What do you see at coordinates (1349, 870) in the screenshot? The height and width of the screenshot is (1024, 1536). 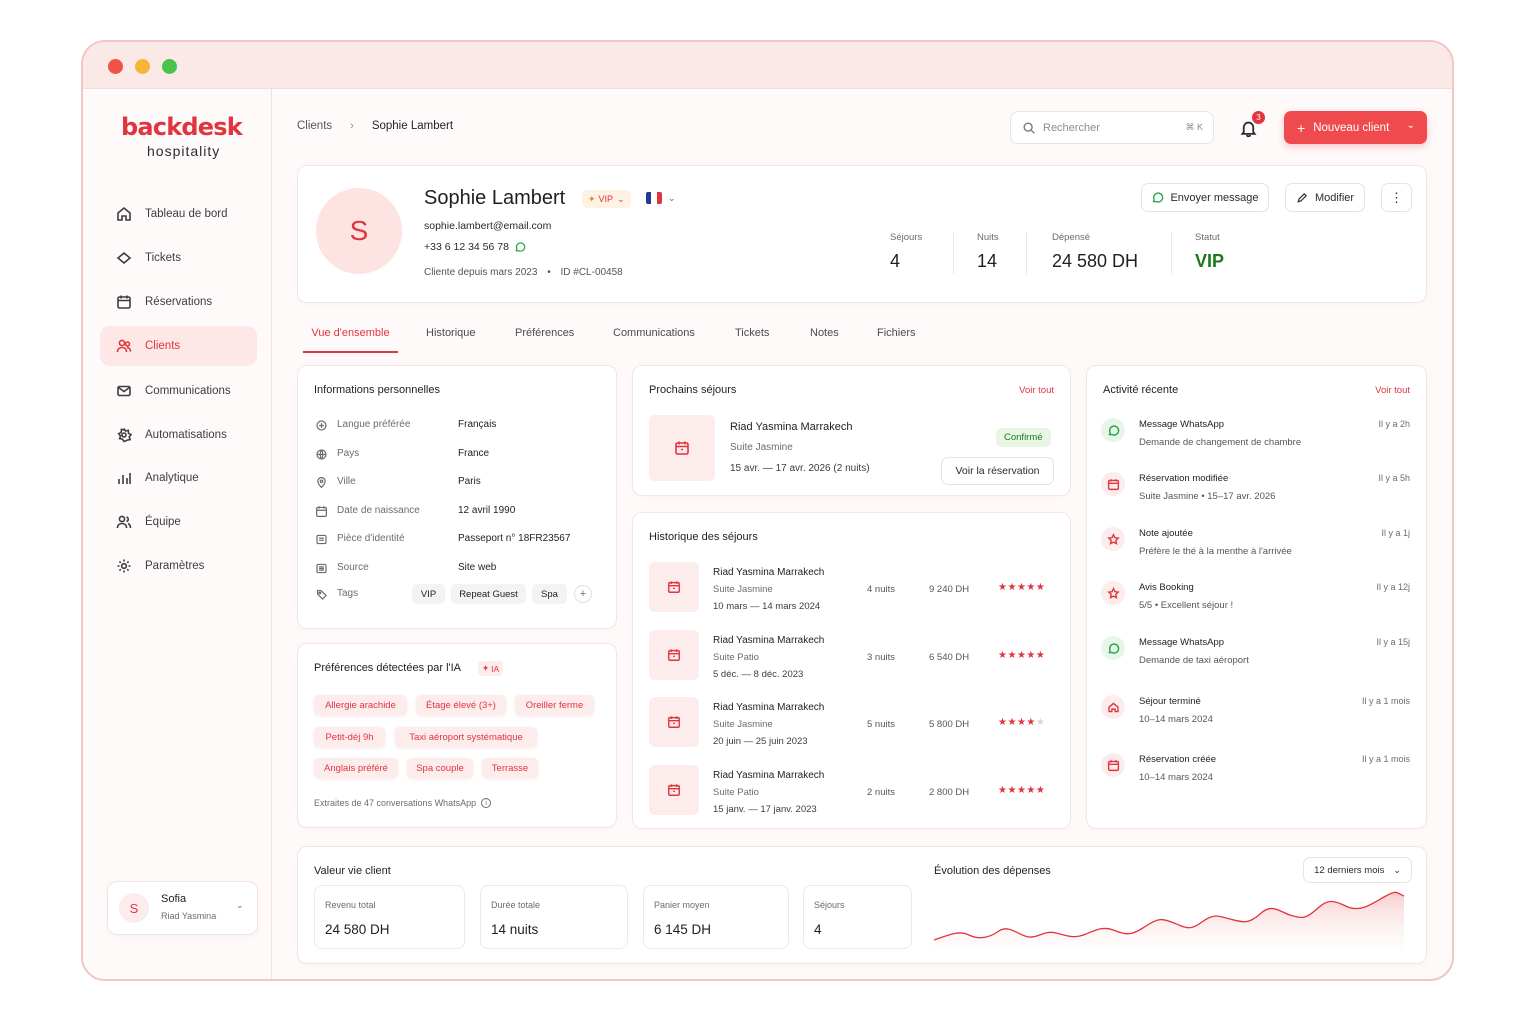 I see `period-label: 12 derniers mois` at bounding box center [1349, 870].